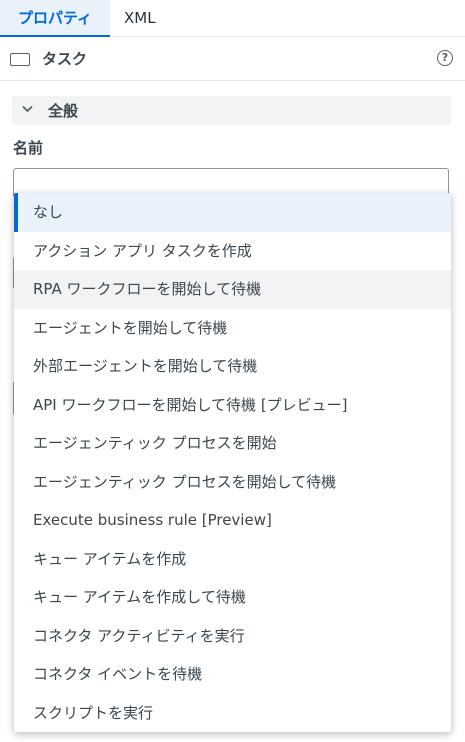  Describe the element at coordinates (232, 18) in the screenshot. I see `panel-tabs: プロパティ XML` at that location.